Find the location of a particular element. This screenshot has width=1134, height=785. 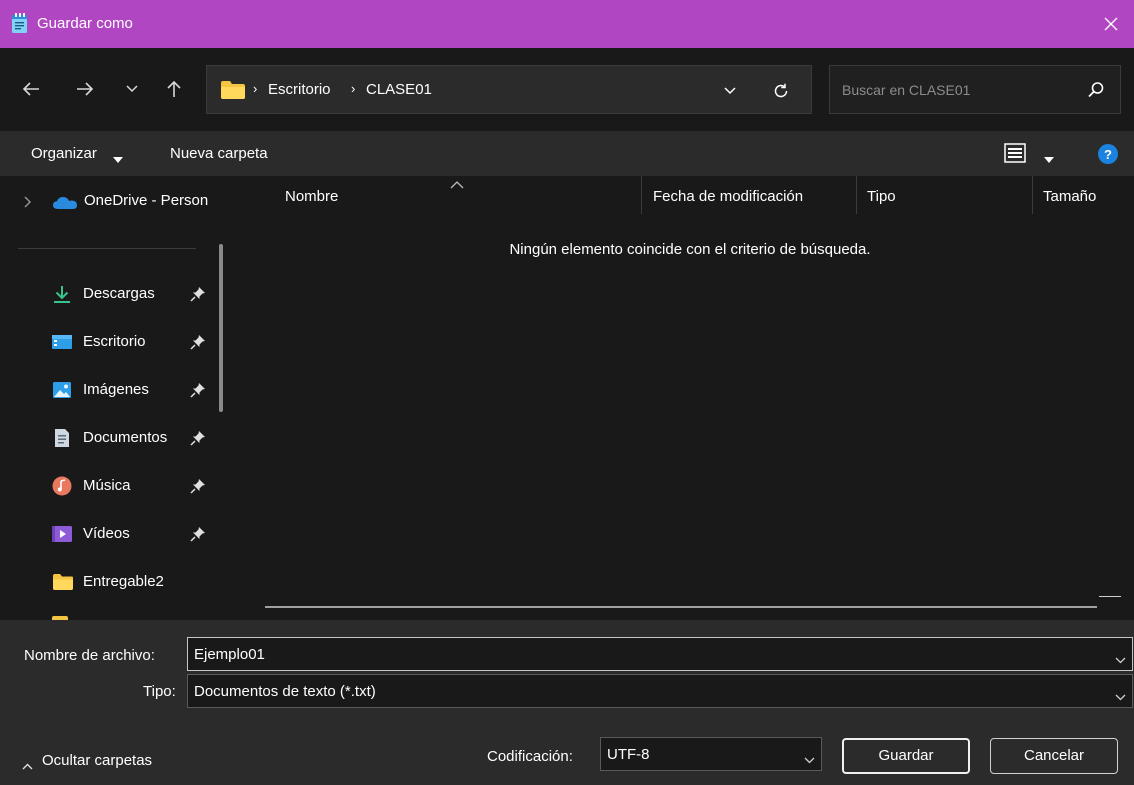

navigation-bar: › Escritorio › CLASE01 Buscar en CLASE01 is located at coordinates (567, 89).